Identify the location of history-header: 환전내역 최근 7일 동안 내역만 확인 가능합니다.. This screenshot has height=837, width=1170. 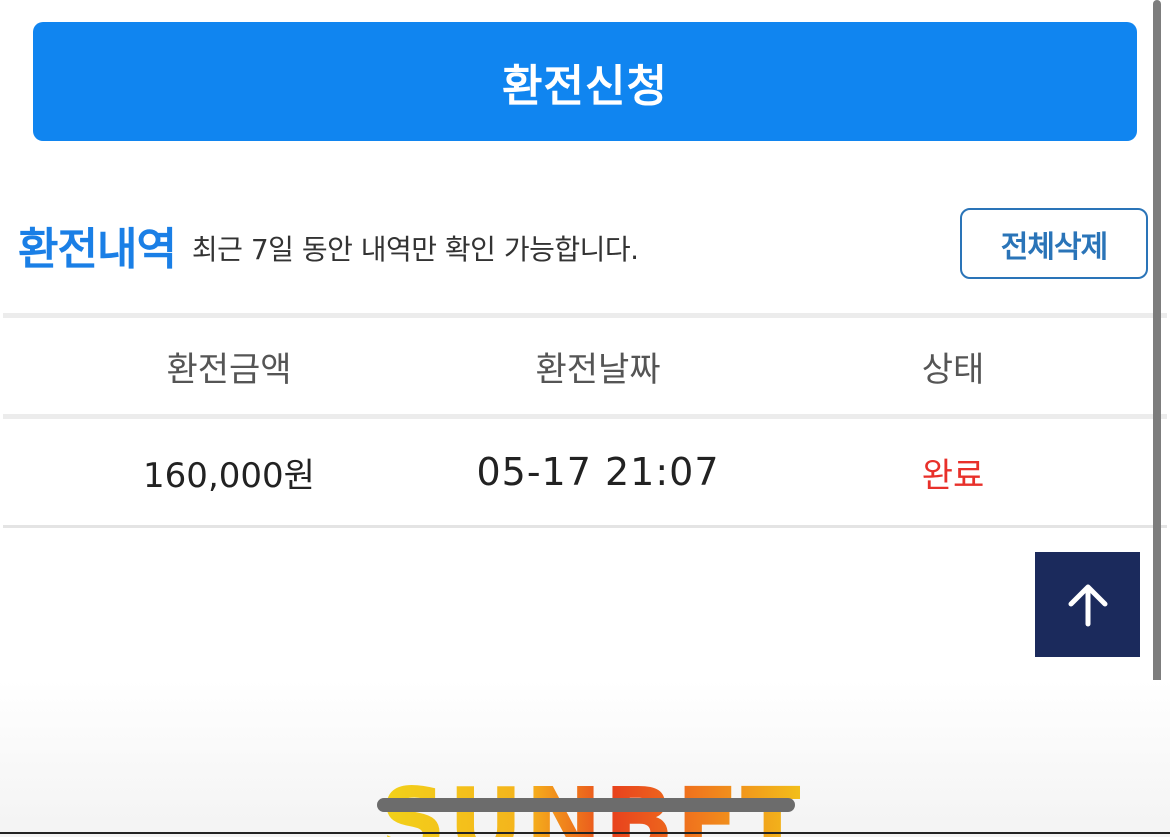
(328, 245).